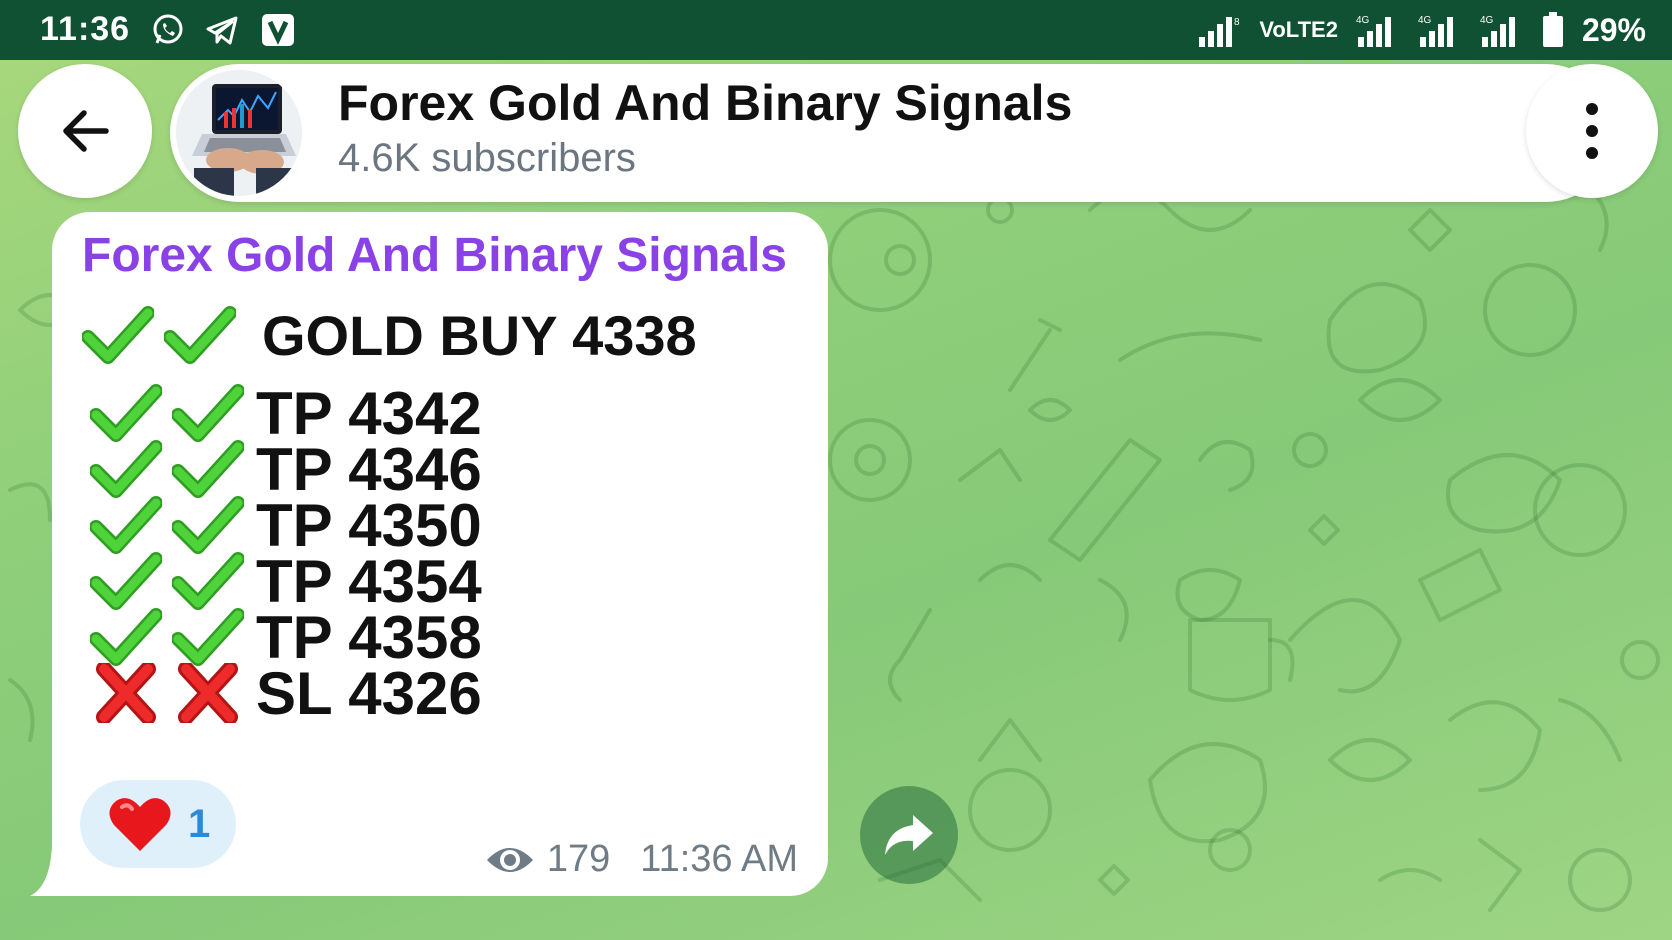 The height and width of the screenshot is (940, 1672). Describe the element at coordinates (286, 637) in the screenshot. I see `take-profit-line: TP 4358` at that location.